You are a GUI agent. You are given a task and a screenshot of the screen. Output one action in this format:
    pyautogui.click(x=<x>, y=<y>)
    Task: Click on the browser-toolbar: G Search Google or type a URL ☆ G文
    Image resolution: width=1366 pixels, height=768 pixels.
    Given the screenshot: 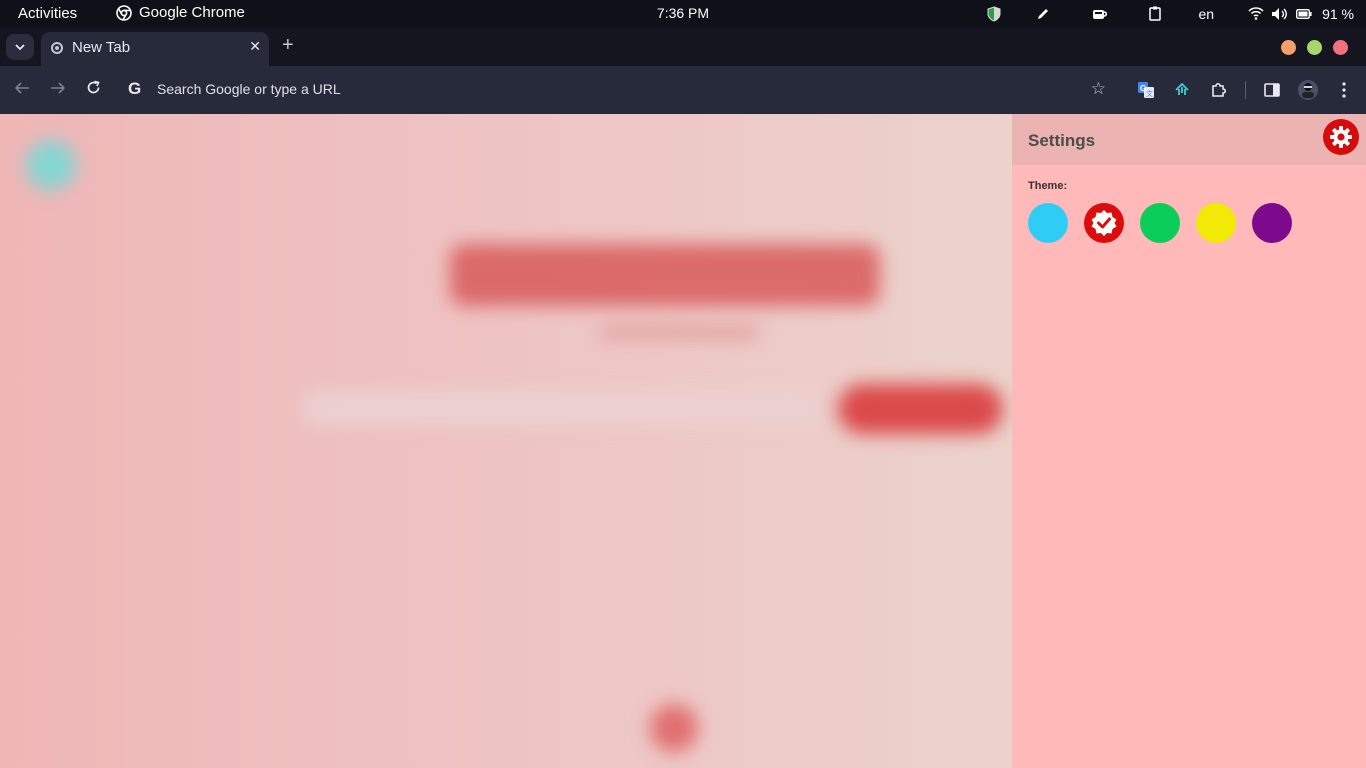 What is the action you would take?
    pyautogui.click(x=683, y=90)
    